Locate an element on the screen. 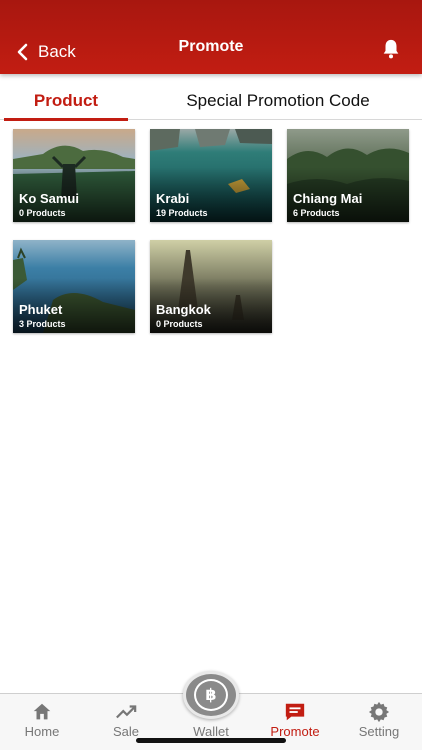 The image size is (422, 750). destination-card-chiang-mai: Chiang Mai 6 Products is located at coordinates (348, 175).